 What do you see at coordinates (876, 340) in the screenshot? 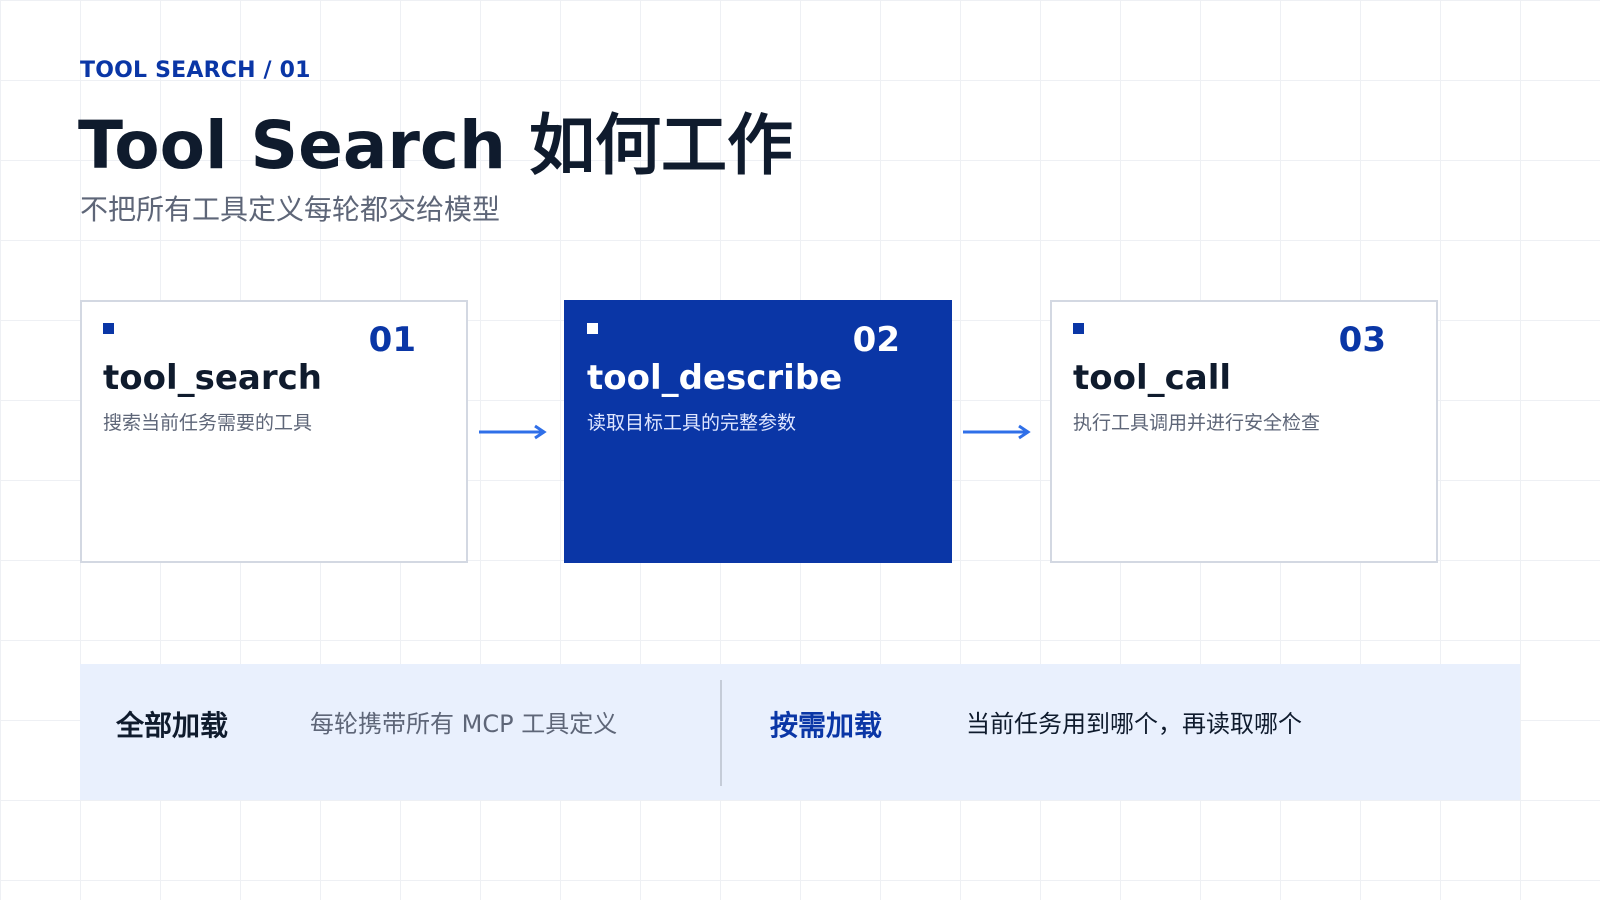
I see `step-number: 02` at bounding box center [876, 340].